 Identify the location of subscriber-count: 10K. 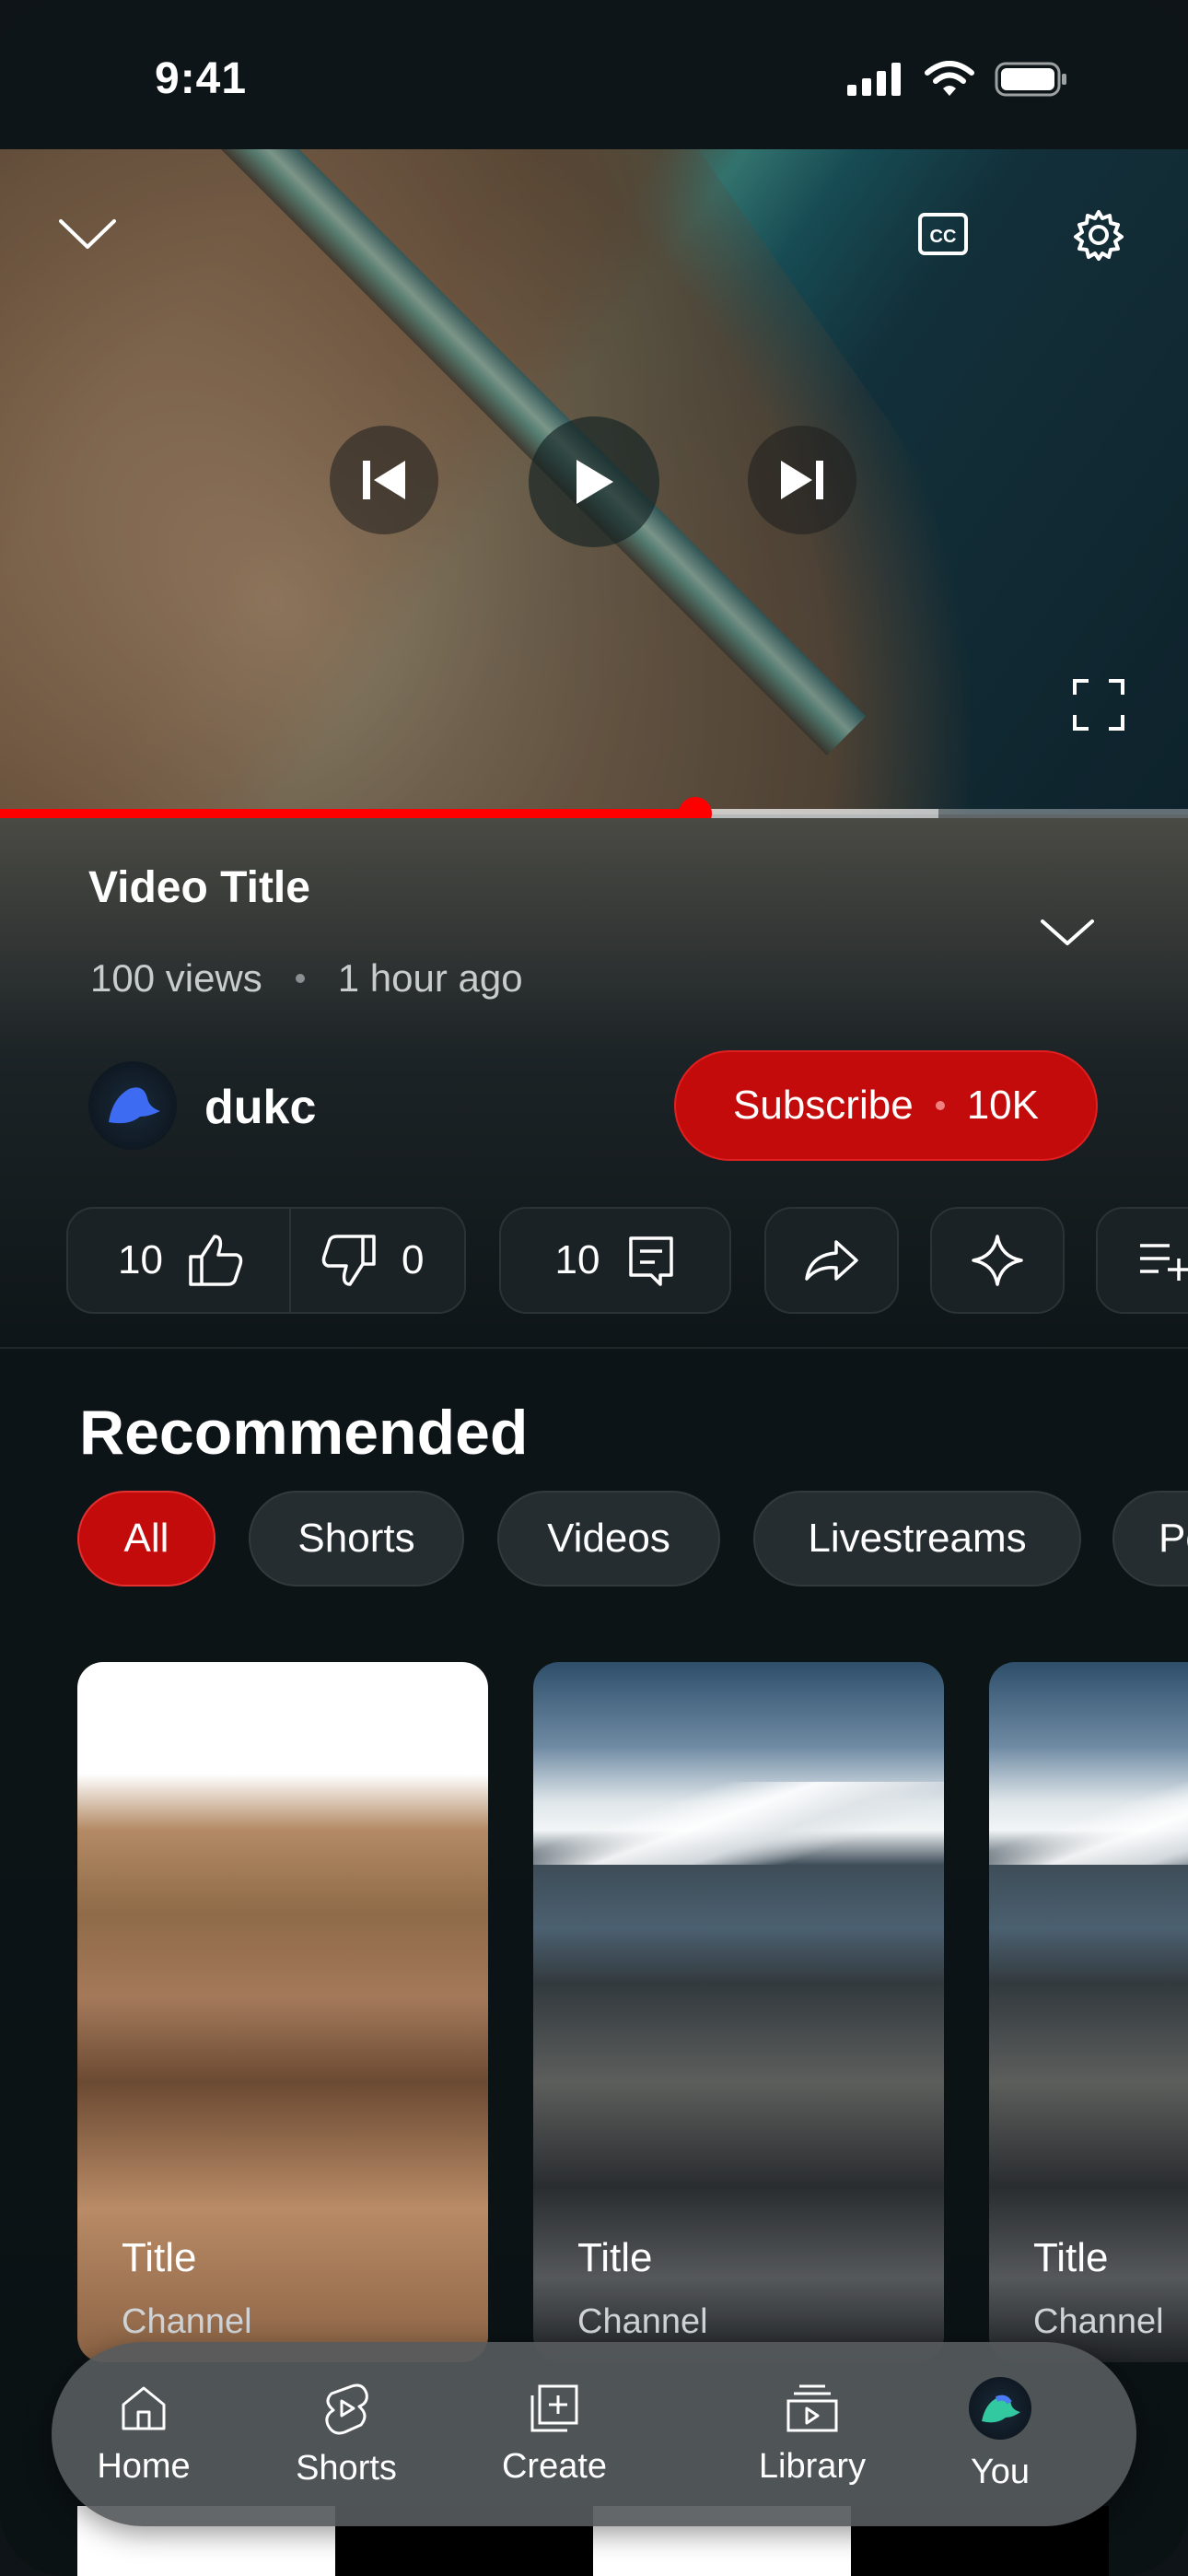
(1002, 1105).